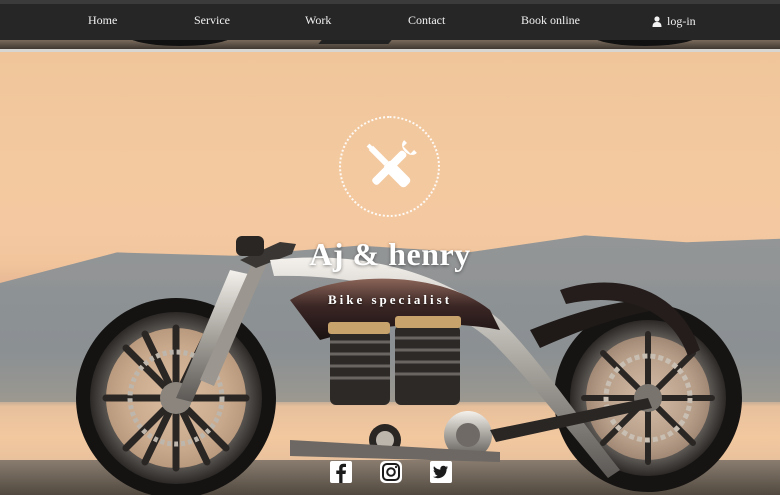 This screenshot has height=495, width=780. I want to click on login-label: log-in, so click(681, 21).